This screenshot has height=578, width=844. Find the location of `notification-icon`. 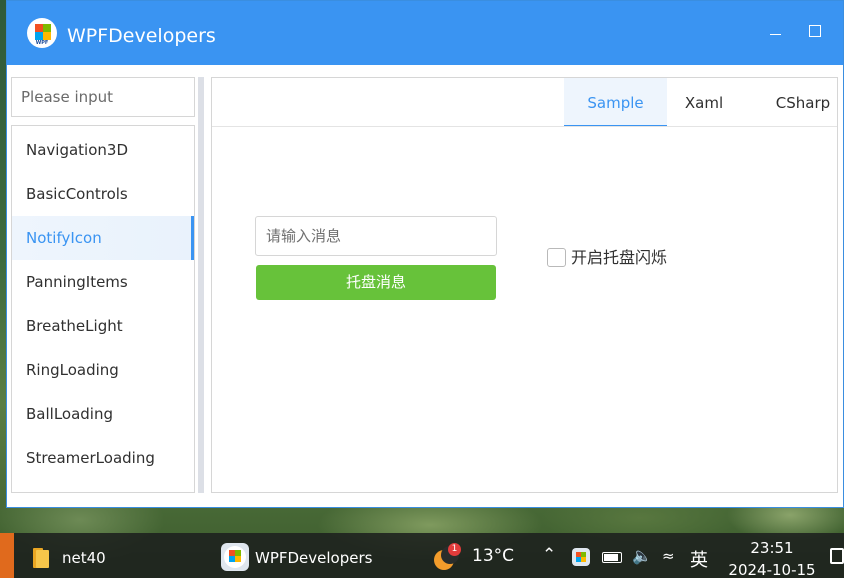

notification-icon is located at coordinates (837, 556).